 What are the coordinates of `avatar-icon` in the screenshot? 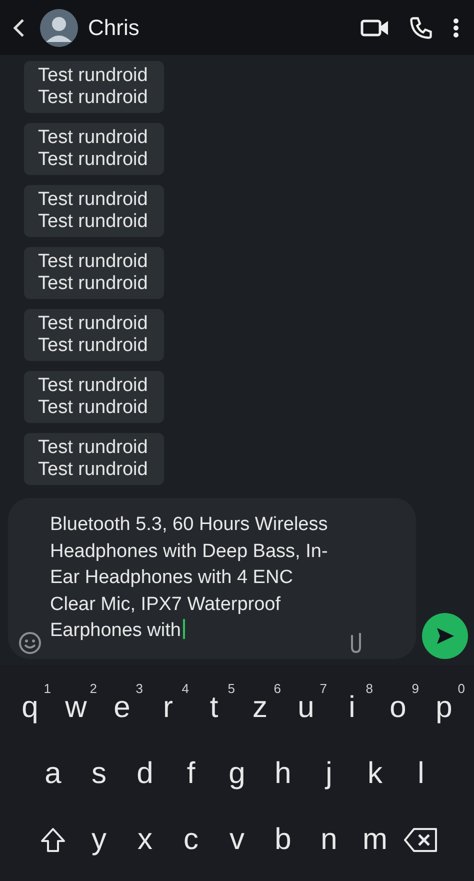 It's located at (59, 27).